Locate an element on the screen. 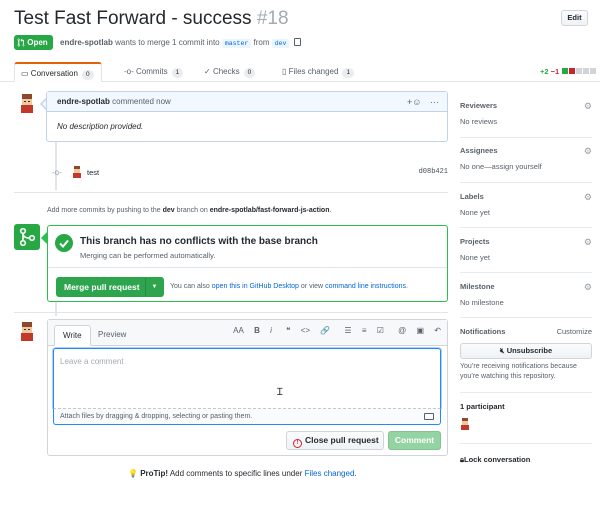 The width and height of the screenshot is (600, 529). sidebar-heading: 1 participant is located at coordinates (482, 406).